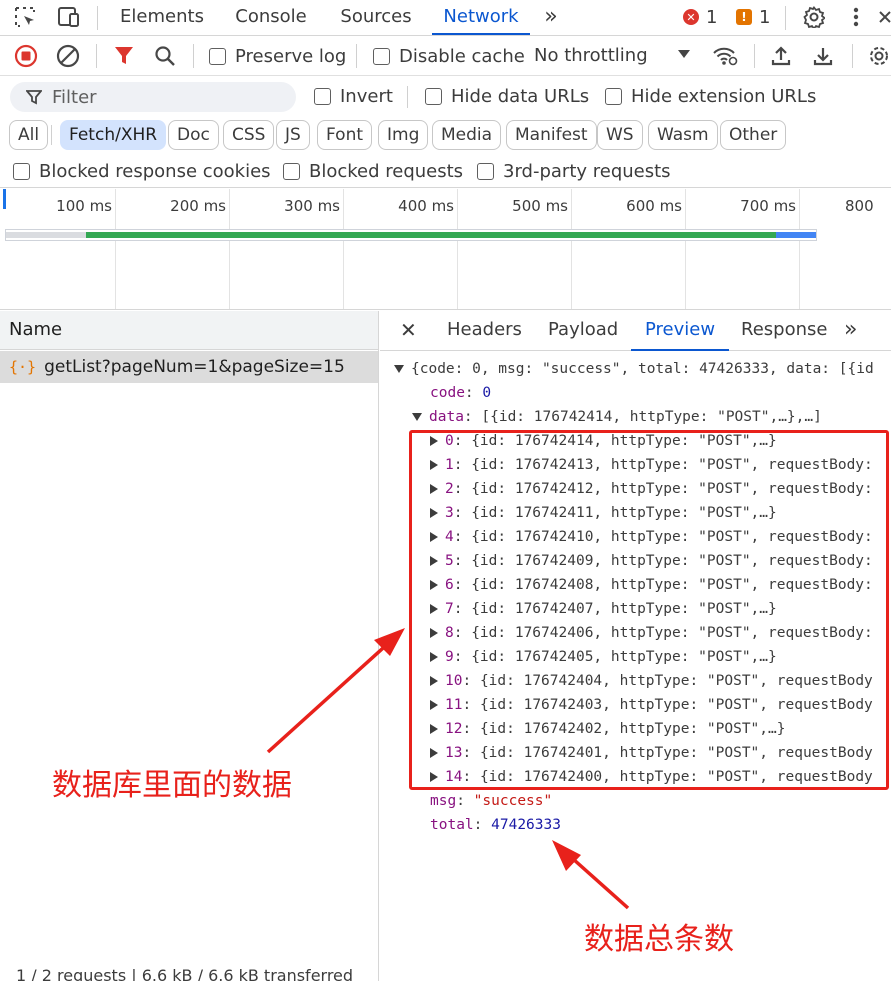 Image resolution: width=891 pixels, height=981 pixels. What do you see at coordinates (603, 441) in the screenshot?
I see `json-array-item: 0: {id: 176742414, httpType: "POST",…}` at bounding box center [603, 441].